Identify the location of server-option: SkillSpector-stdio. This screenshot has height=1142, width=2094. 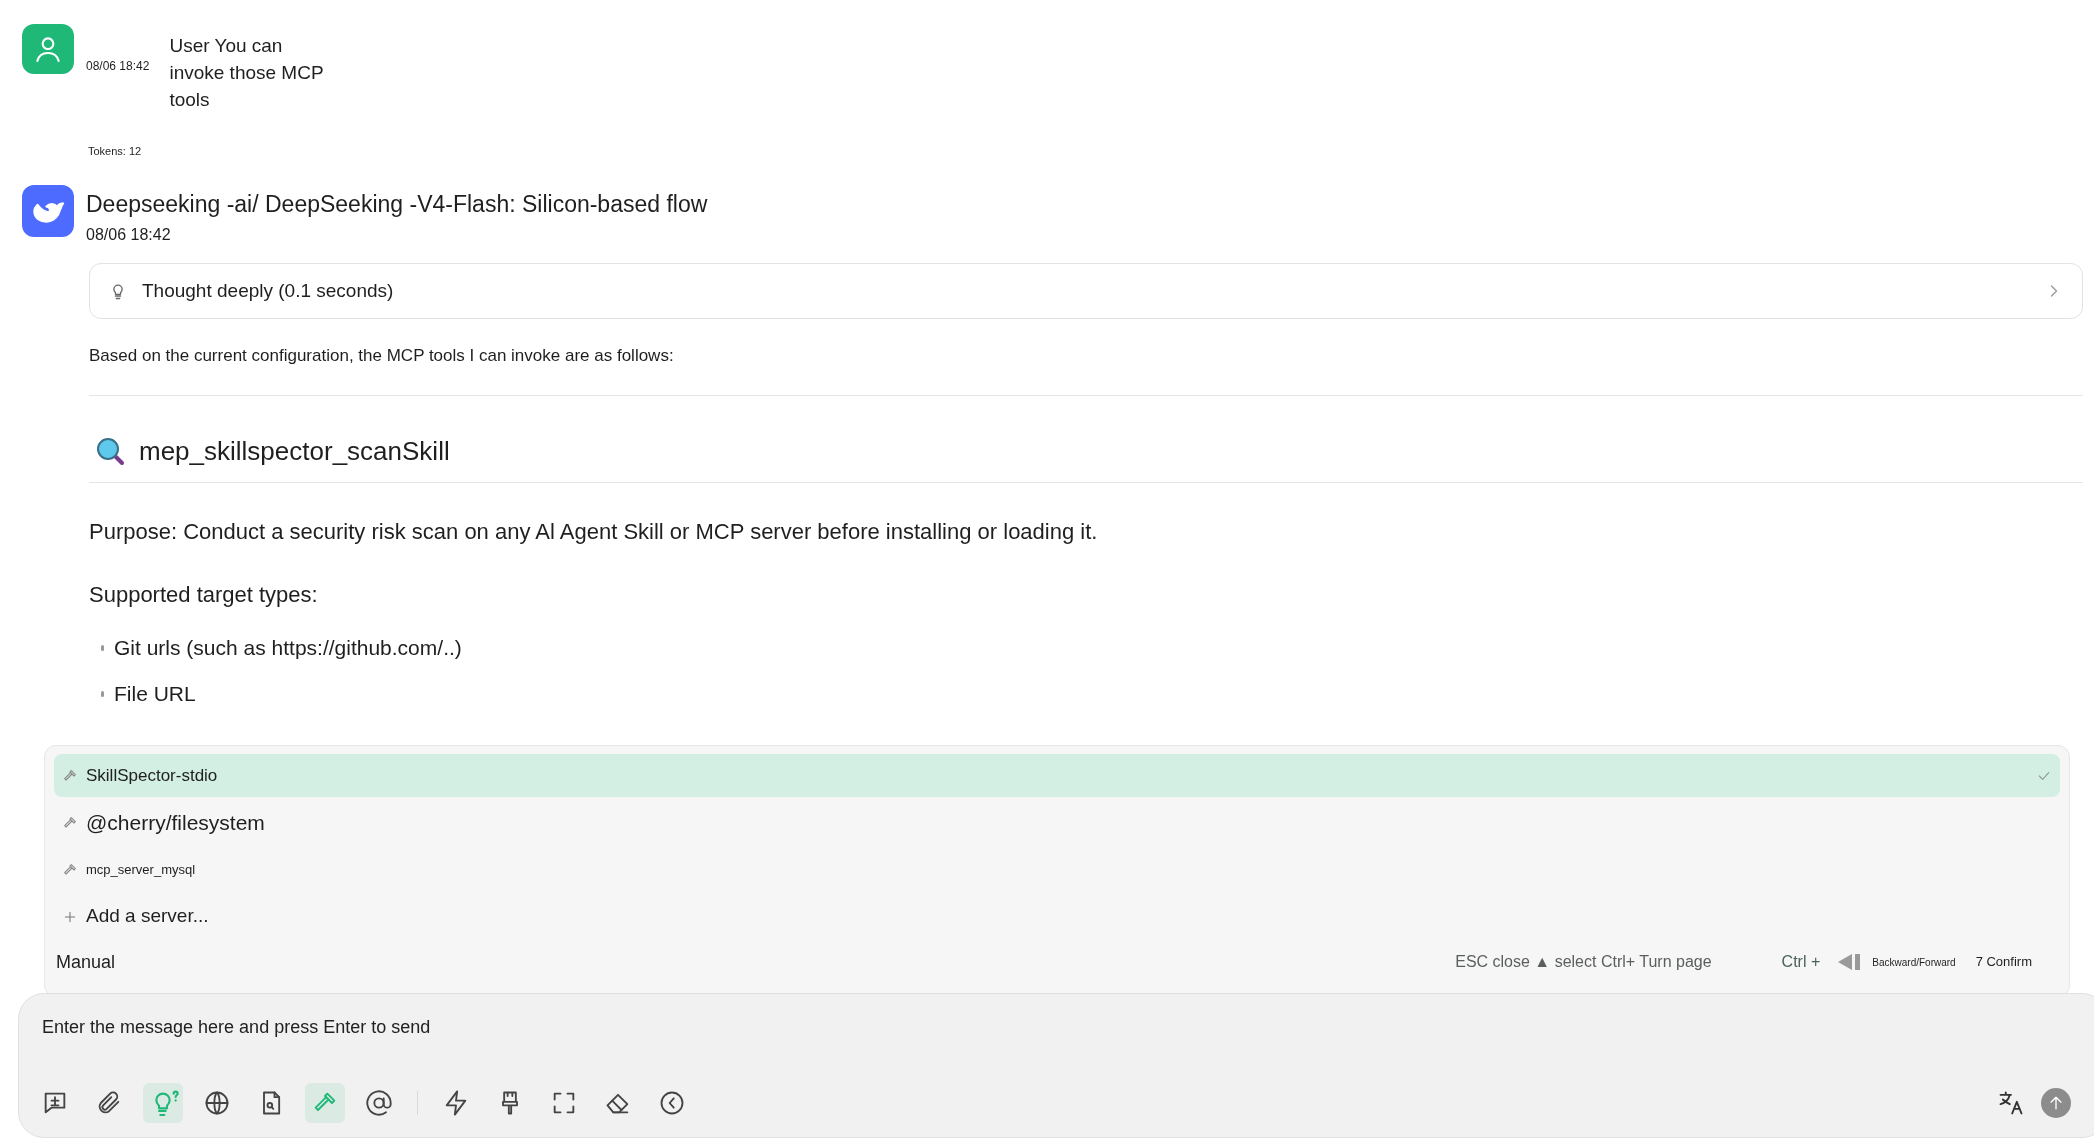
(1057, 775).